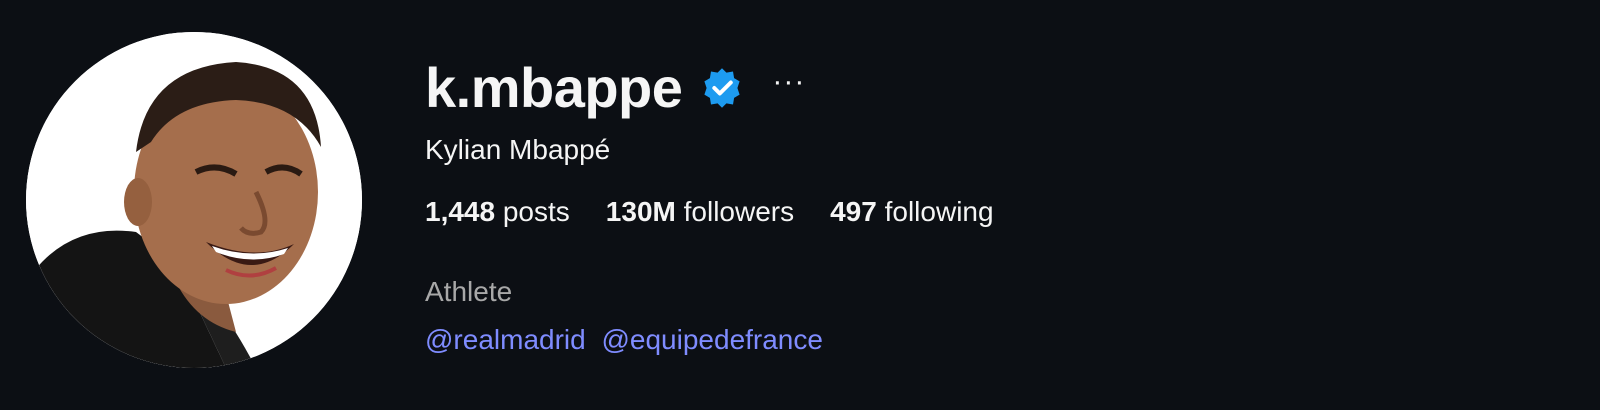 This screenshot has width=1600, height=410. Describe the element at coordinates (497, 212) in the screenshot. I see `posts-count: 1,448 posts` at that location.